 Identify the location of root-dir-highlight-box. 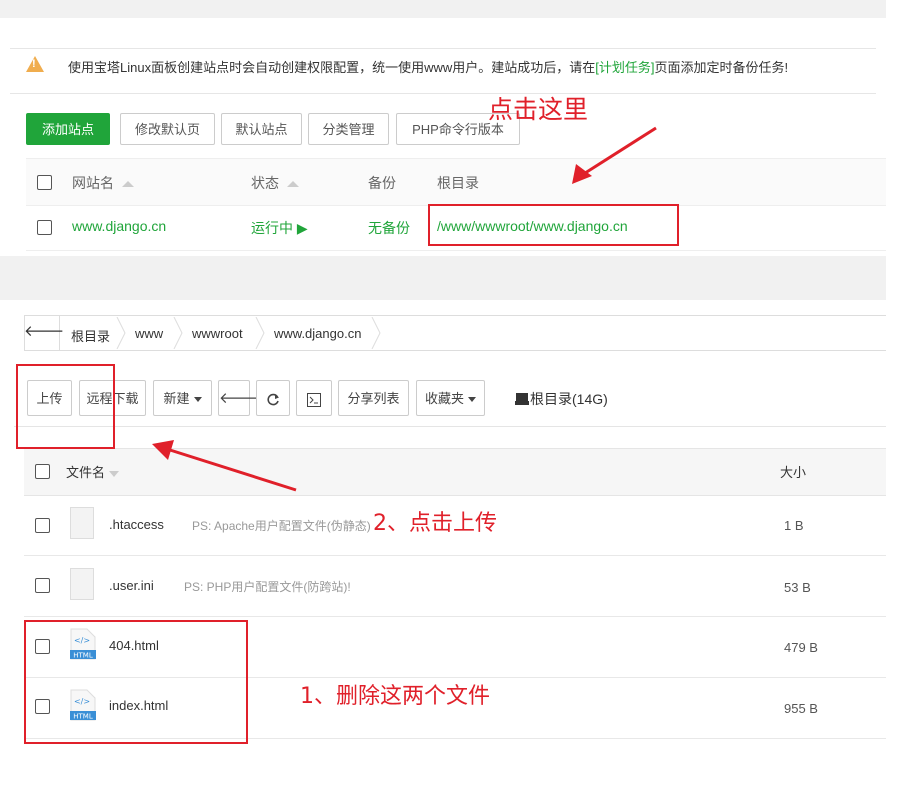
(553, 225).